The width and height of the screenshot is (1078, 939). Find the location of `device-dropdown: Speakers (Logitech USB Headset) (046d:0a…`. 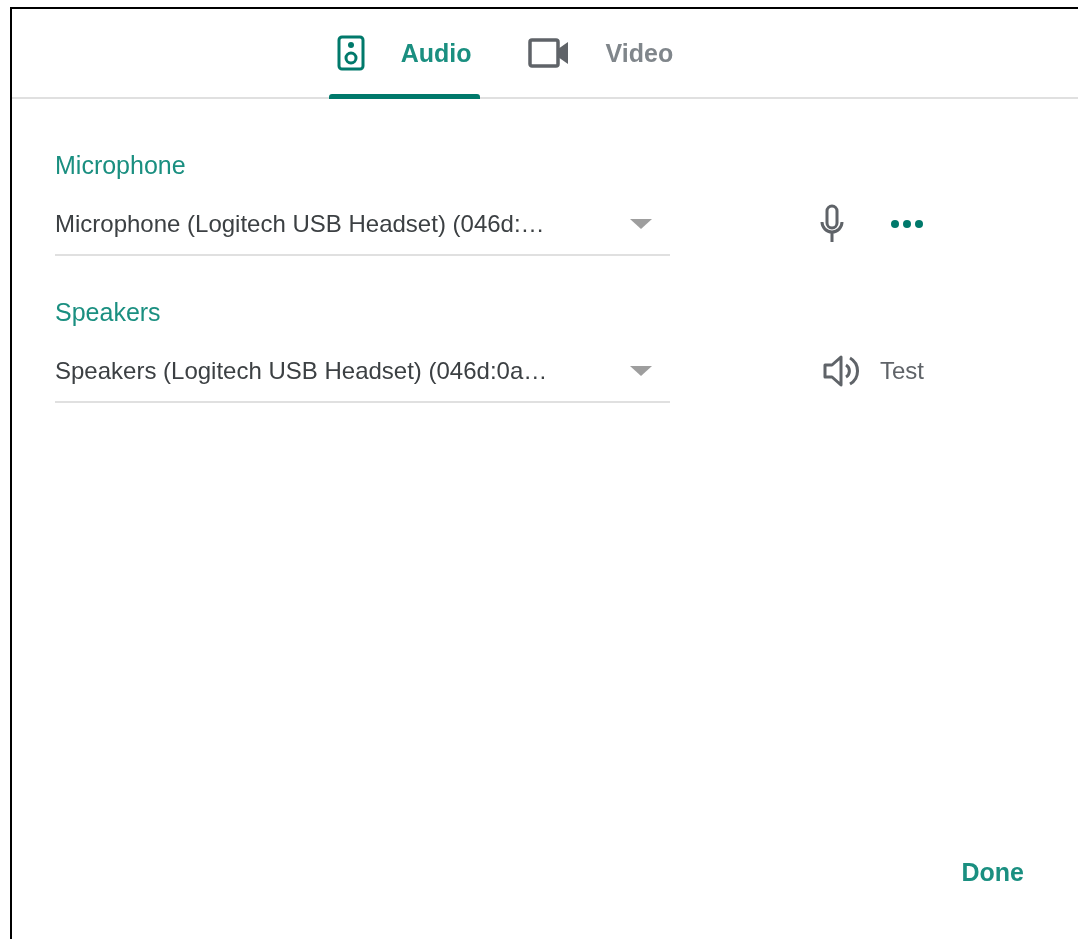

device-dropdown: Speakers (Logitech USB Headset) (046d:0a… is located at coordinates (362, 377).